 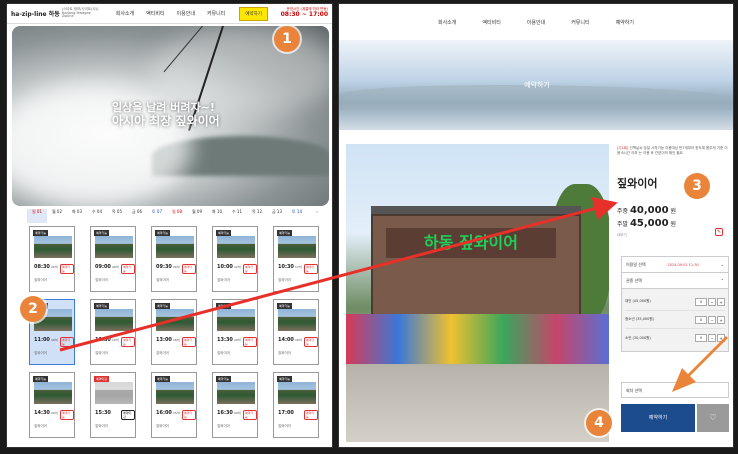 I want to click on edit-icon: ✎, so click(x=719, y=232).